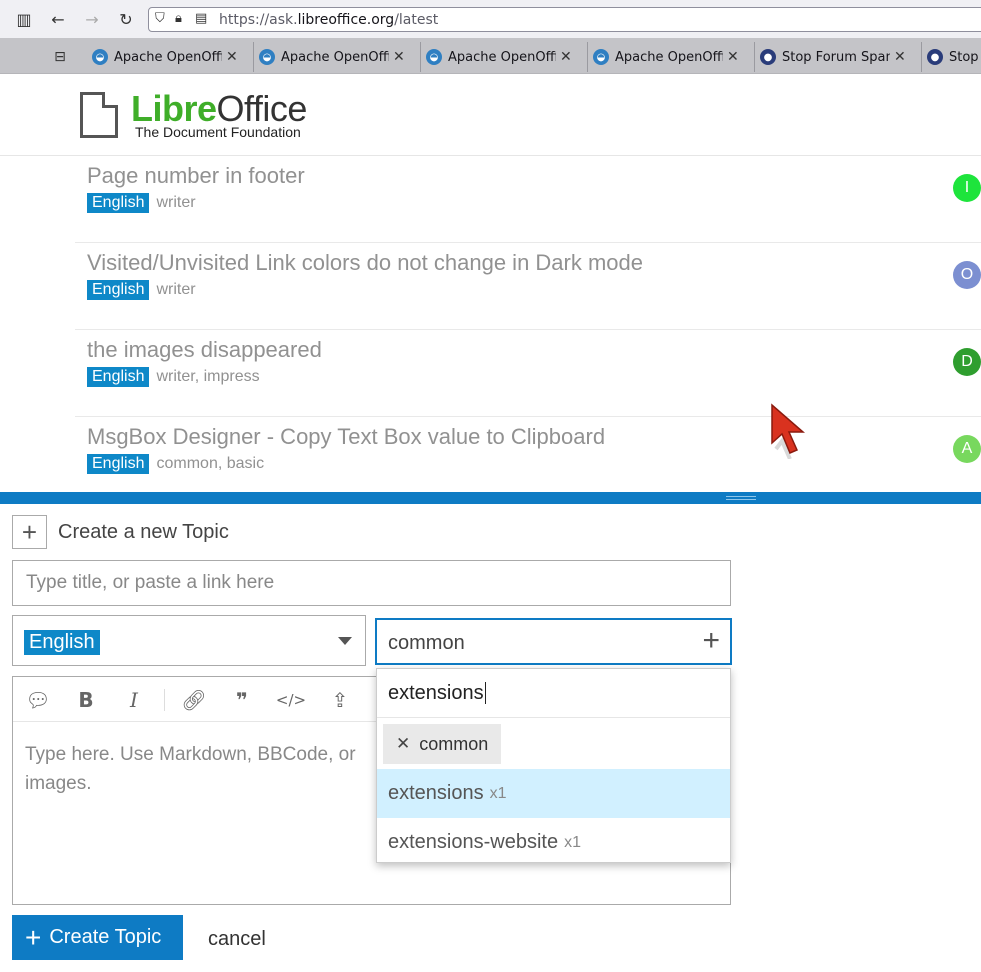 The width and height of the screenshot is (981, 972). What do you see at coordinates (967, 188) in the screenshot?
I see `avatar: I` at bounding box center [967, 188].